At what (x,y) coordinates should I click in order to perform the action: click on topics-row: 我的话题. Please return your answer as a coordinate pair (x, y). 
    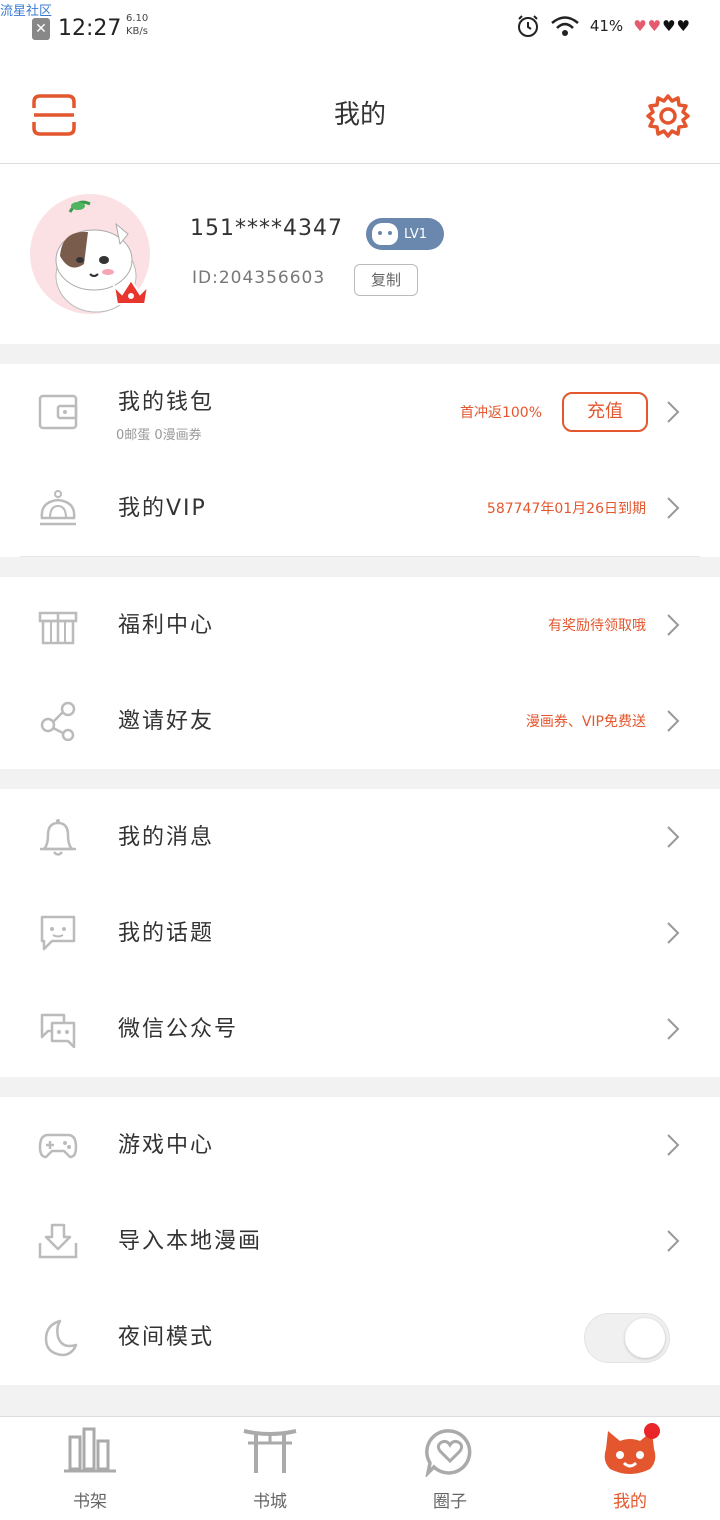
    Looking at the image, I should click on (360, 933).